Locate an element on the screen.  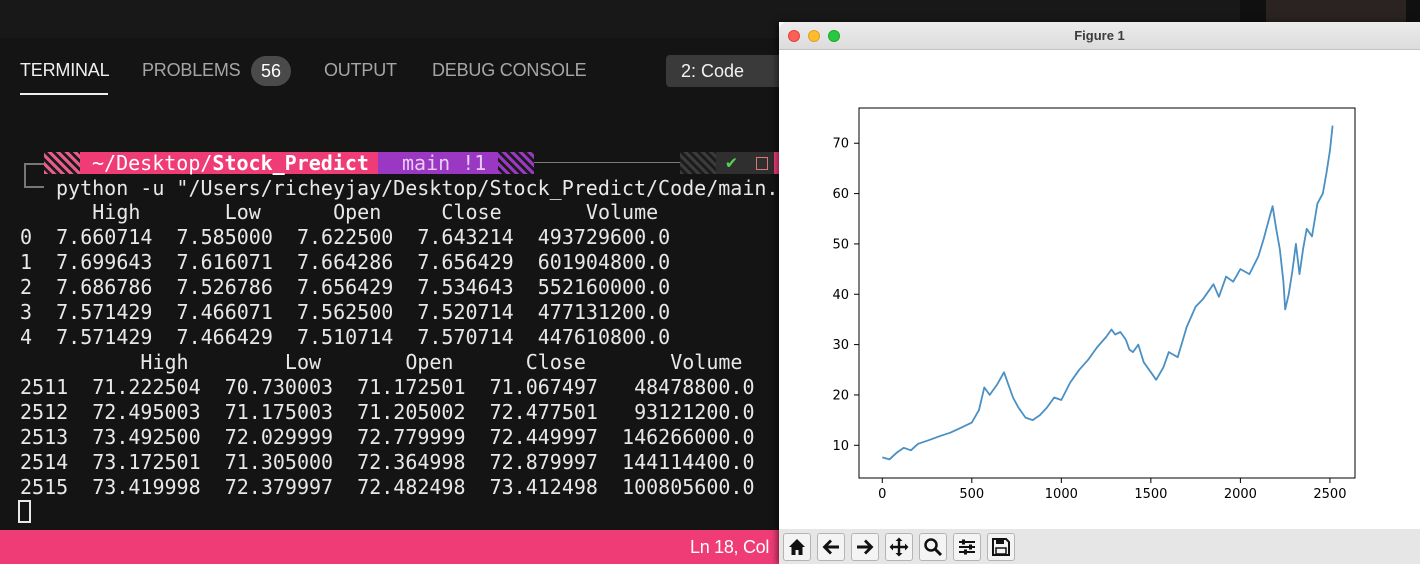
zoom-button is located at coordinates (933, 547).